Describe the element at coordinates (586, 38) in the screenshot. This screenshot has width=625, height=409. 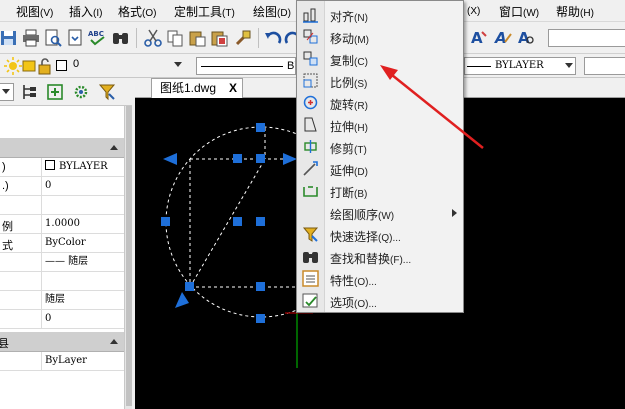
I see `toolbar-combo-partial` at that location.